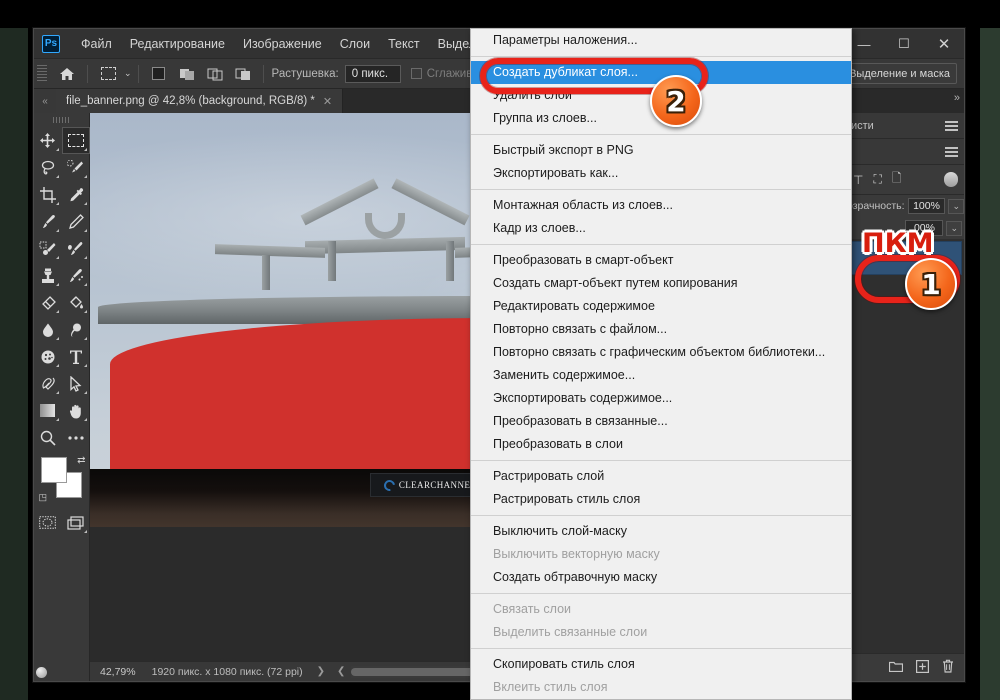  Describe the element at coordinates (76, 221) in the screenshot. I see `pencil-tool-icon` at that location.